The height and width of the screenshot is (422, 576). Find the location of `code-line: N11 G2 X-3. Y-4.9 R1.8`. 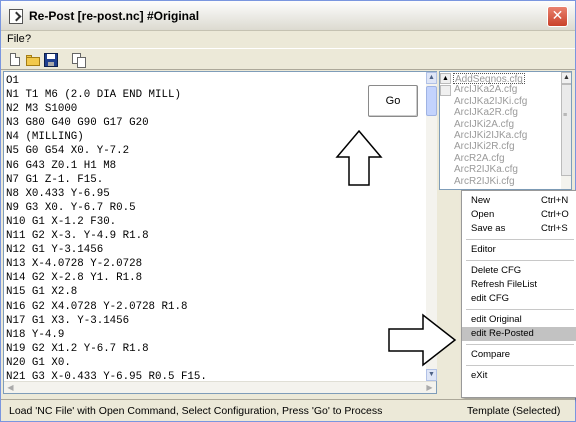

code-line: N11 G2 X-3. Y-4.9 R1.8 is located at coordinates (180, 236).